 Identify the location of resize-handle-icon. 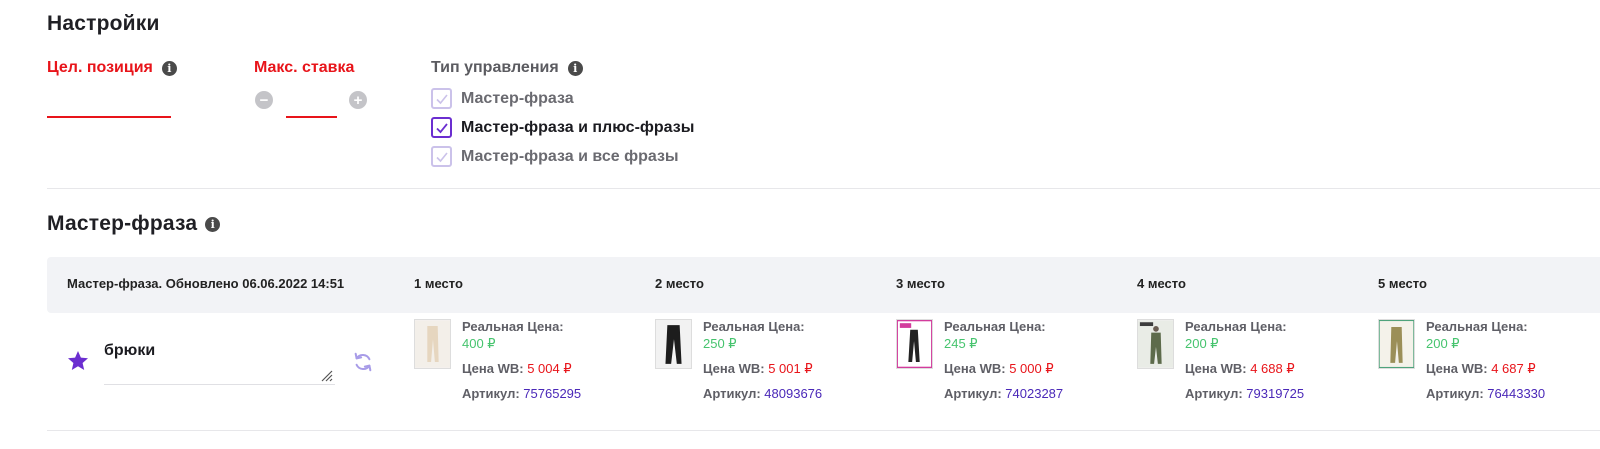
(326, 375).